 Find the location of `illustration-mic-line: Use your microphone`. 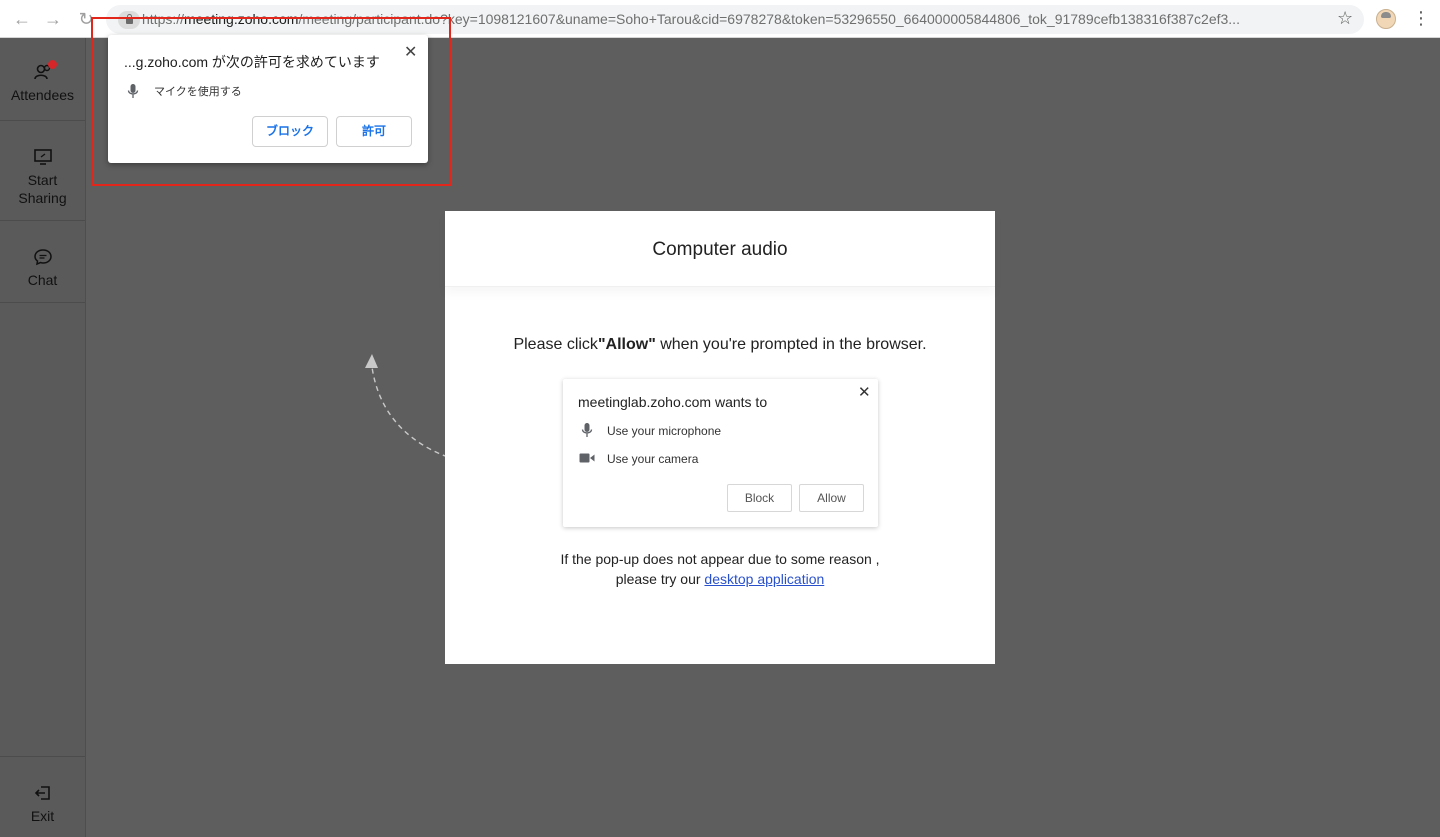

illustration-mic-line: Use your microphone is located at coordinates (664, 431).